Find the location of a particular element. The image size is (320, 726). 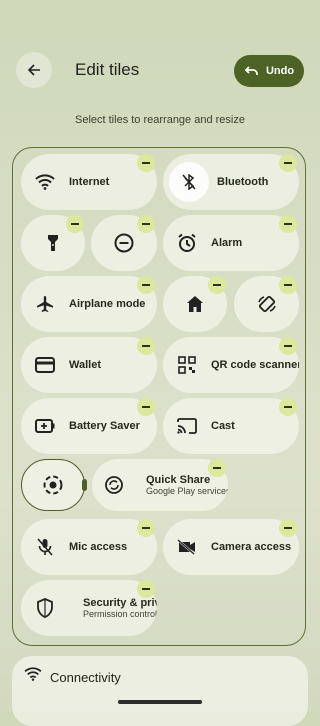

tile-label: Camera access is located at coordinates (251, 547).